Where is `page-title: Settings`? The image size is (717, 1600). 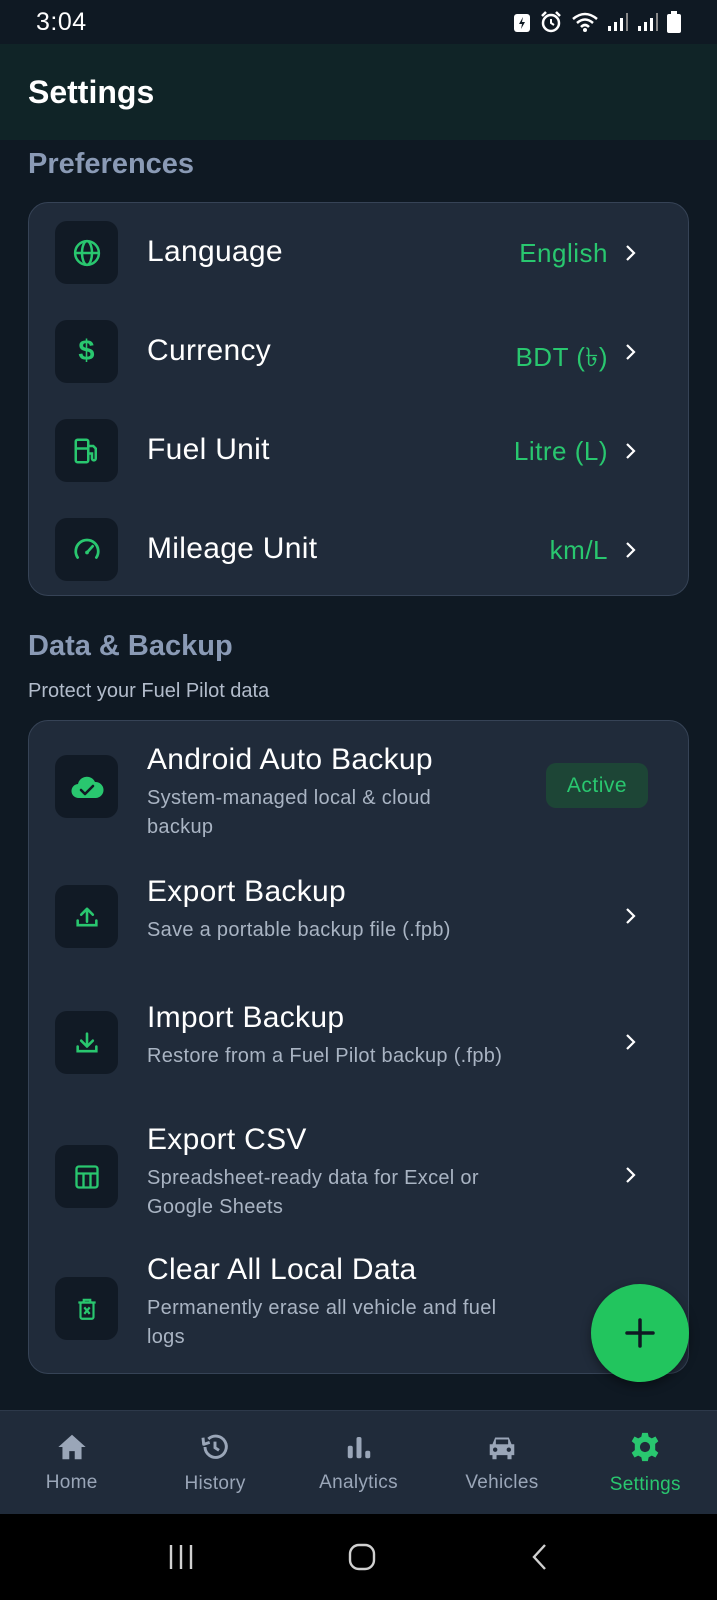
page-title: Settings is located at coordinates (91, 91).